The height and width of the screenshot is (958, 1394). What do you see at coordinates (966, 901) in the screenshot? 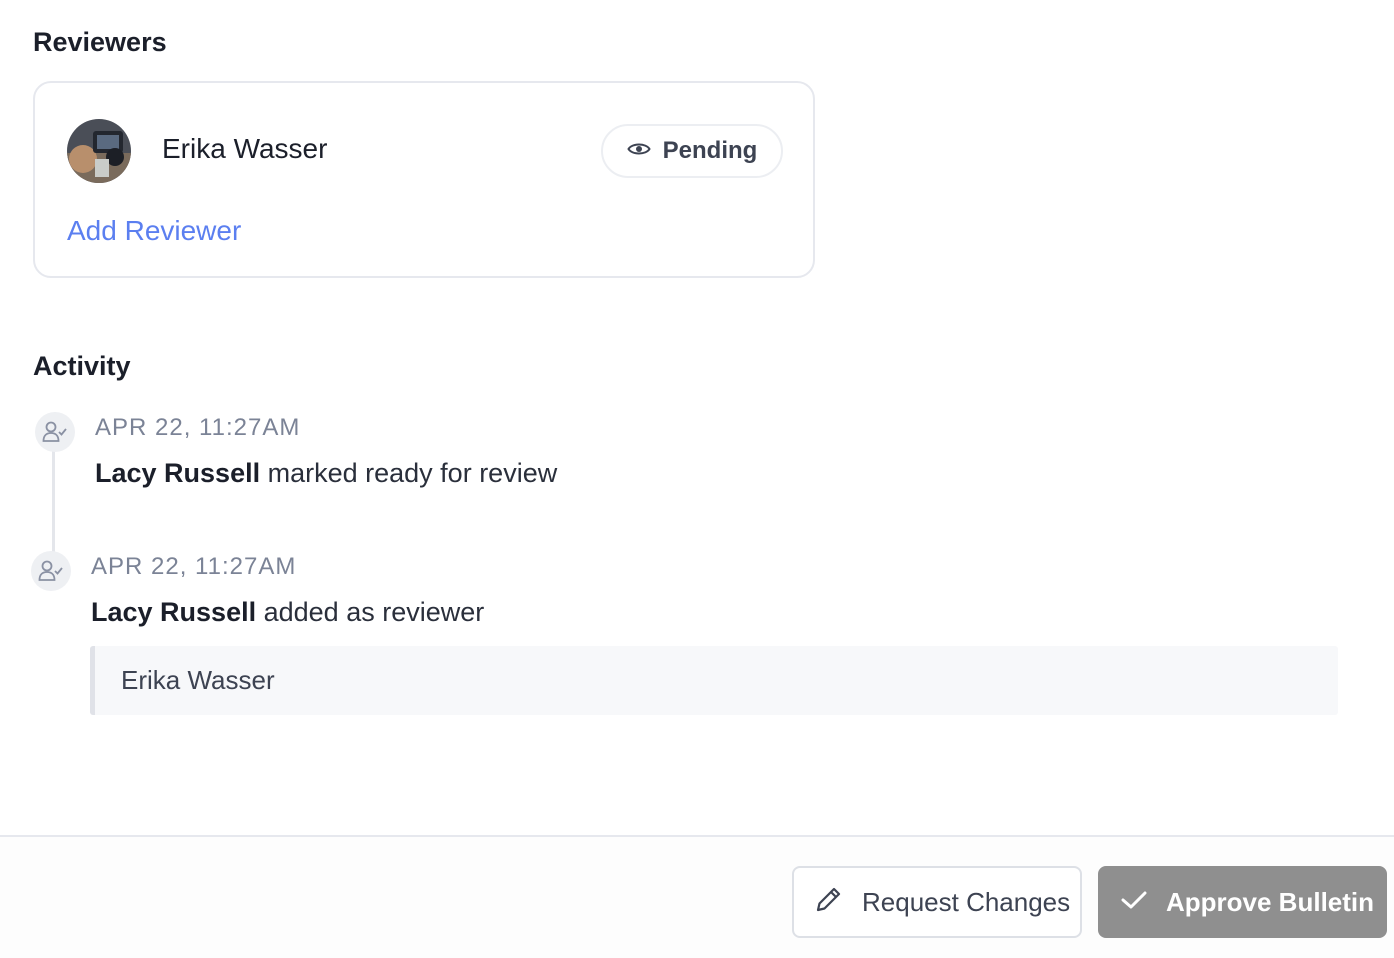
I see `request-changes-label: Request Changes` at bounding box center [966, 901].